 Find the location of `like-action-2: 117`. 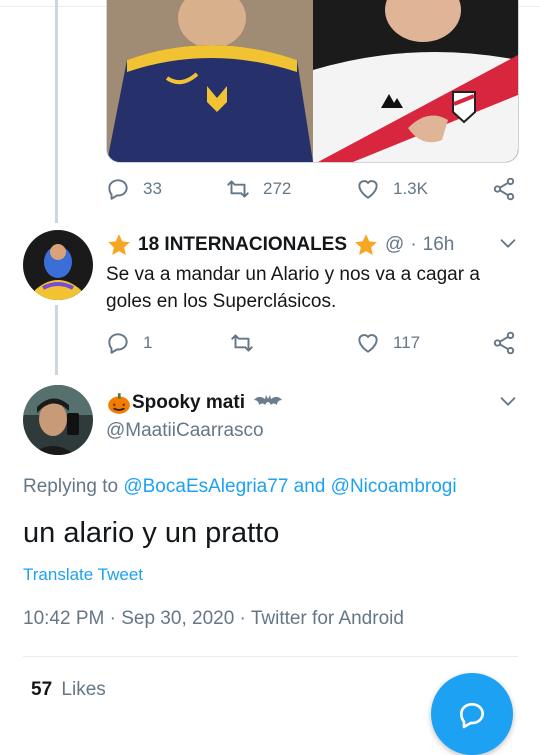

like-action-2: 117 is located at coordinates (387, 343).